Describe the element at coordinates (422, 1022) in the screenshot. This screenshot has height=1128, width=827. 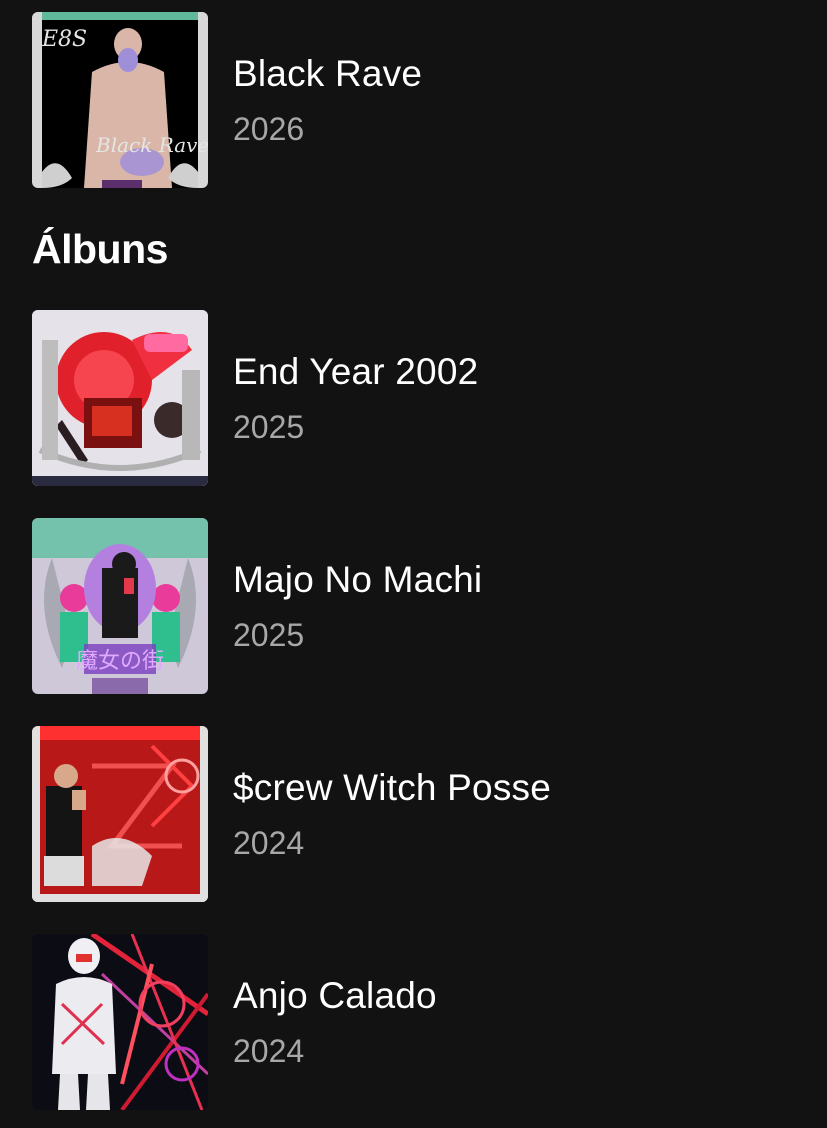
I see `album-item: Anjo Calado 2024` at that location.